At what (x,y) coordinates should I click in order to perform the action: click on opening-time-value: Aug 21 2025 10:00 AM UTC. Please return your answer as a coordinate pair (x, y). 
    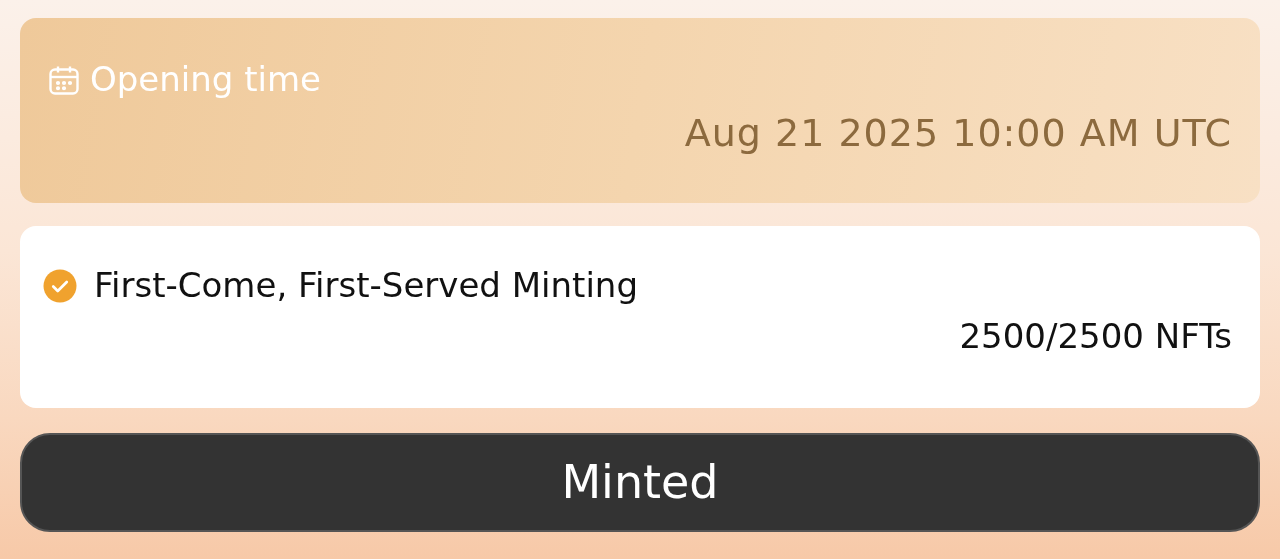
    Looking at the image, I should click on (958, 133).